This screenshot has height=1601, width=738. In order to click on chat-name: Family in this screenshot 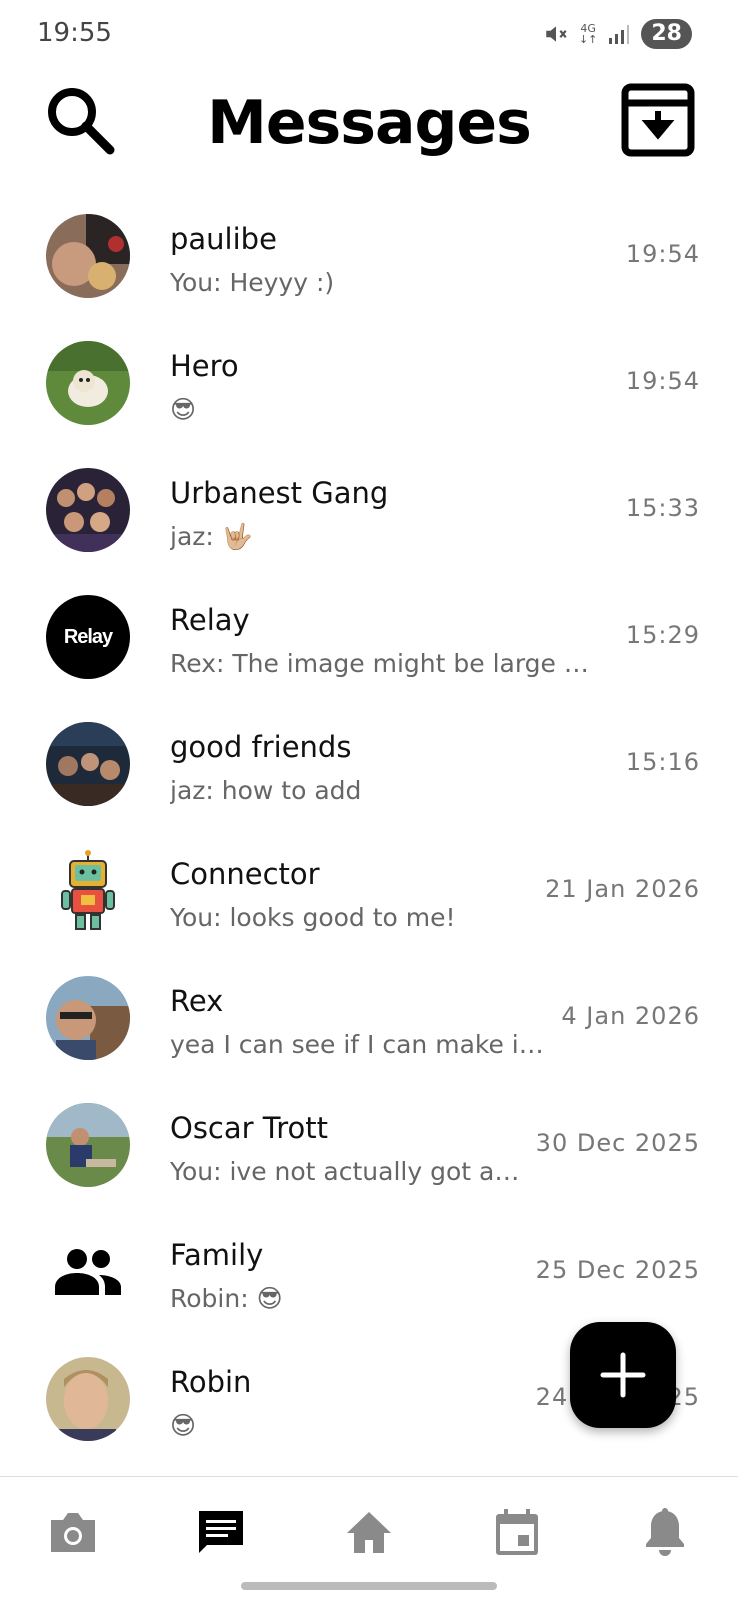, I will do `click(217, 1255)`.